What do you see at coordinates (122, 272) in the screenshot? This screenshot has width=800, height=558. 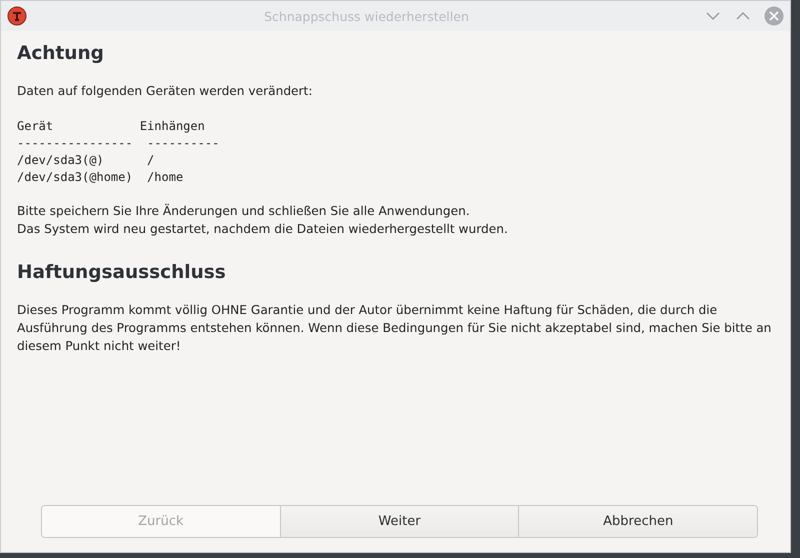 I see `section-heading: Haftungsausschluss` at bounding box center [122, 272].